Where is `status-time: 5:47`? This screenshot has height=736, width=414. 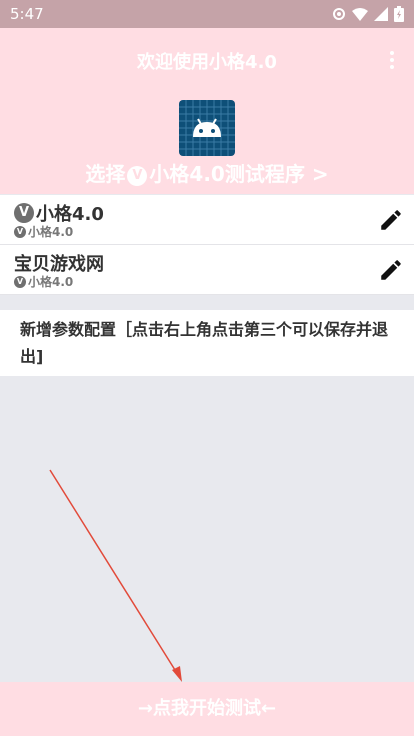
status-time: 5:47 is located at coordinates (27, 14).